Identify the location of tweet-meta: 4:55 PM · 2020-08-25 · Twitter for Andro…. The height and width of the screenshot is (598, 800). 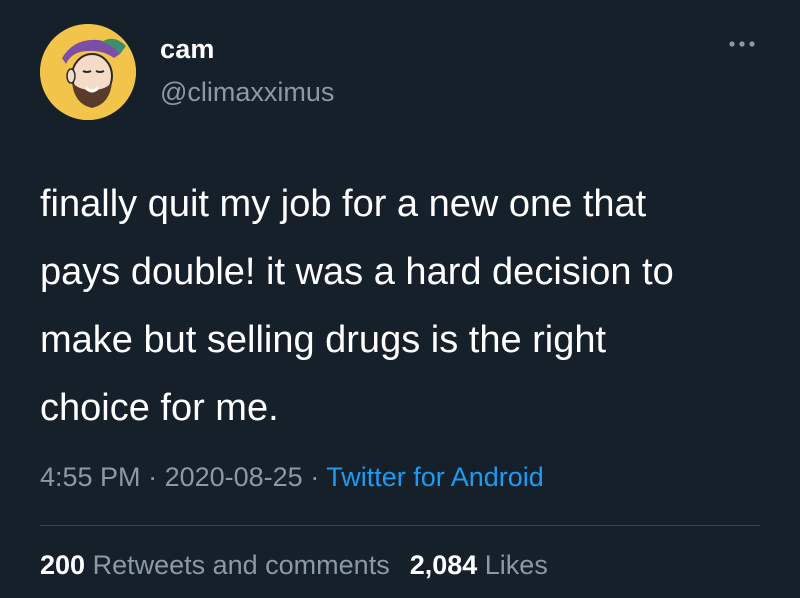
(292, 477).